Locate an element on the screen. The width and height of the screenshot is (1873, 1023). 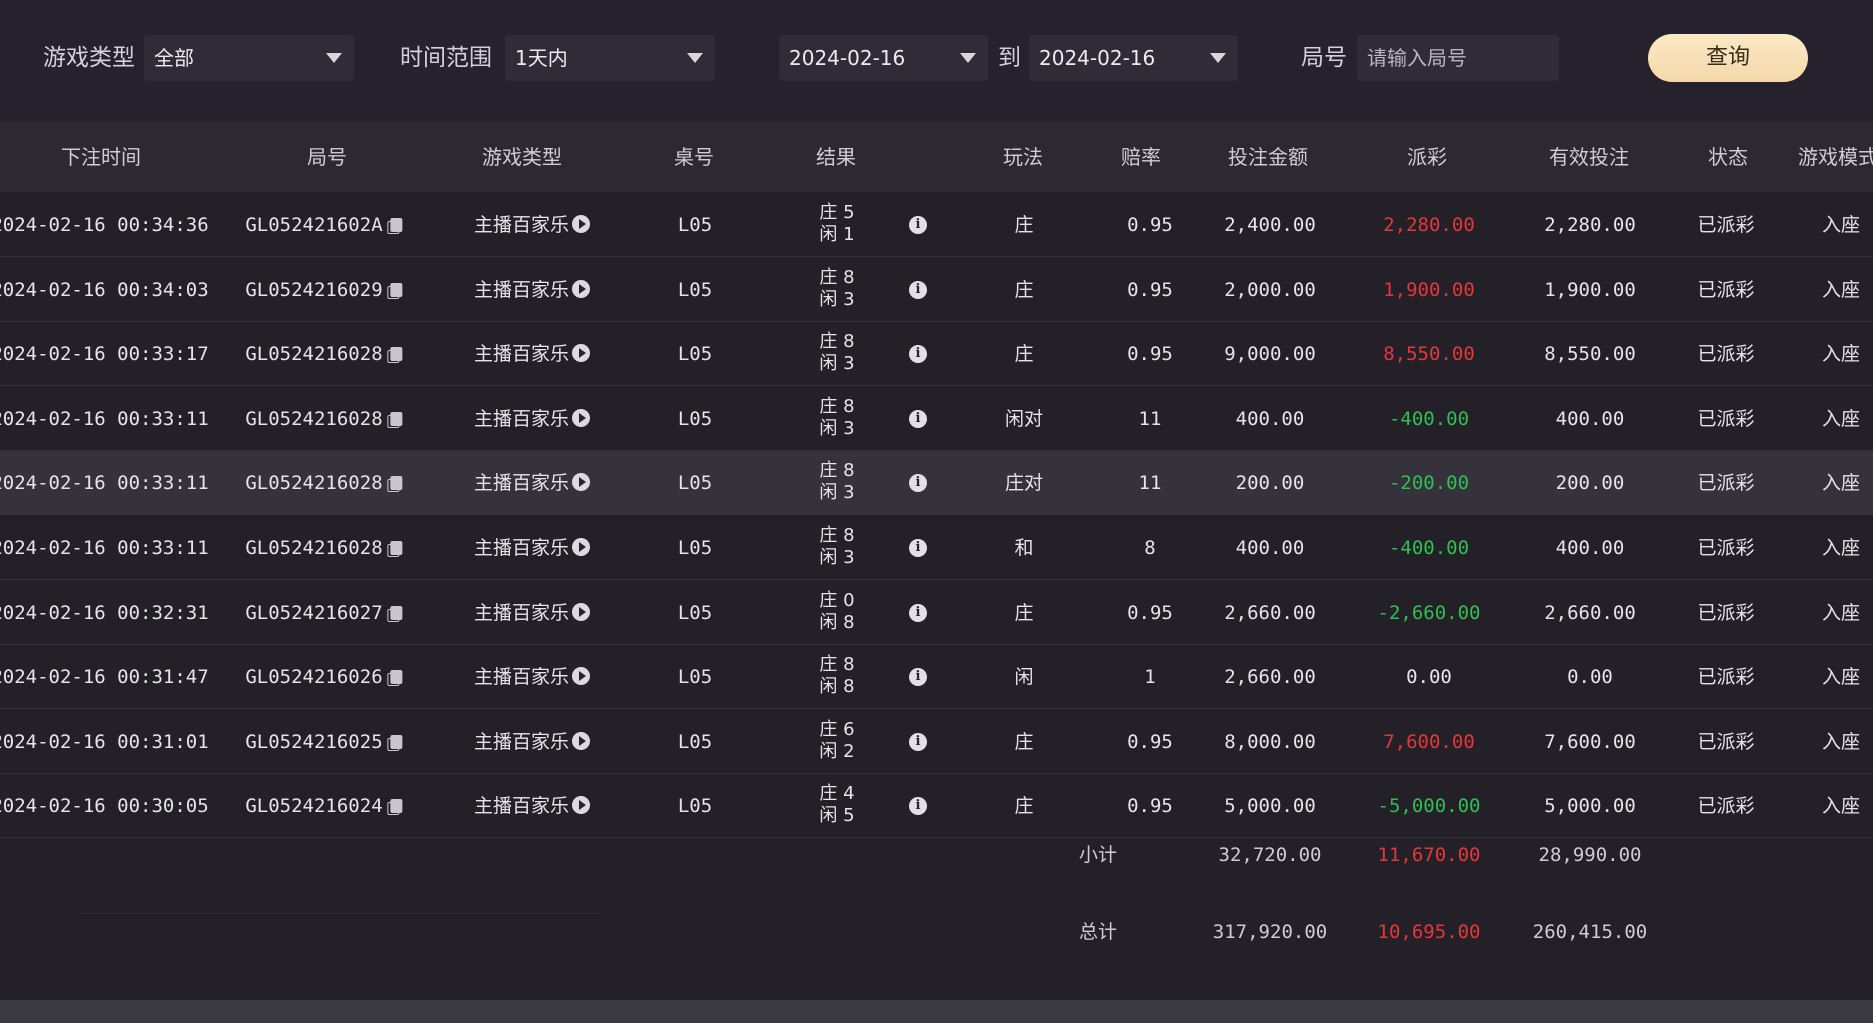
game-type-select: 全部 is located at coordinates (249, 58).